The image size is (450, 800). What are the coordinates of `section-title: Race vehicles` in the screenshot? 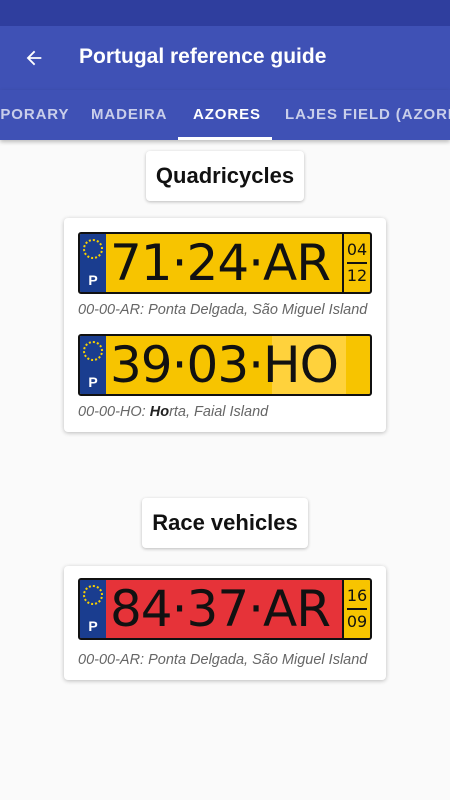 It's located at (225, 522).